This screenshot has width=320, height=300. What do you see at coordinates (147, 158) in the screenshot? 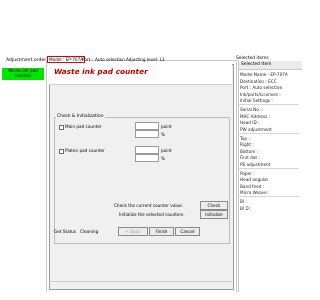
I see `platen-pad-percent-field` at bounding box center [147, 158].